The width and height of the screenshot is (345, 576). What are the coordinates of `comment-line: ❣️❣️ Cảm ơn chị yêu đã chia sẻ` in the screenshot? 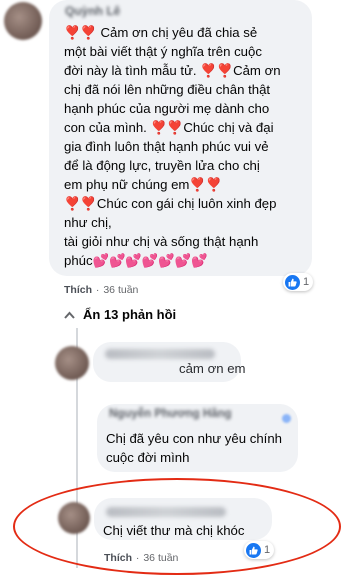 It's located at (161, 32).